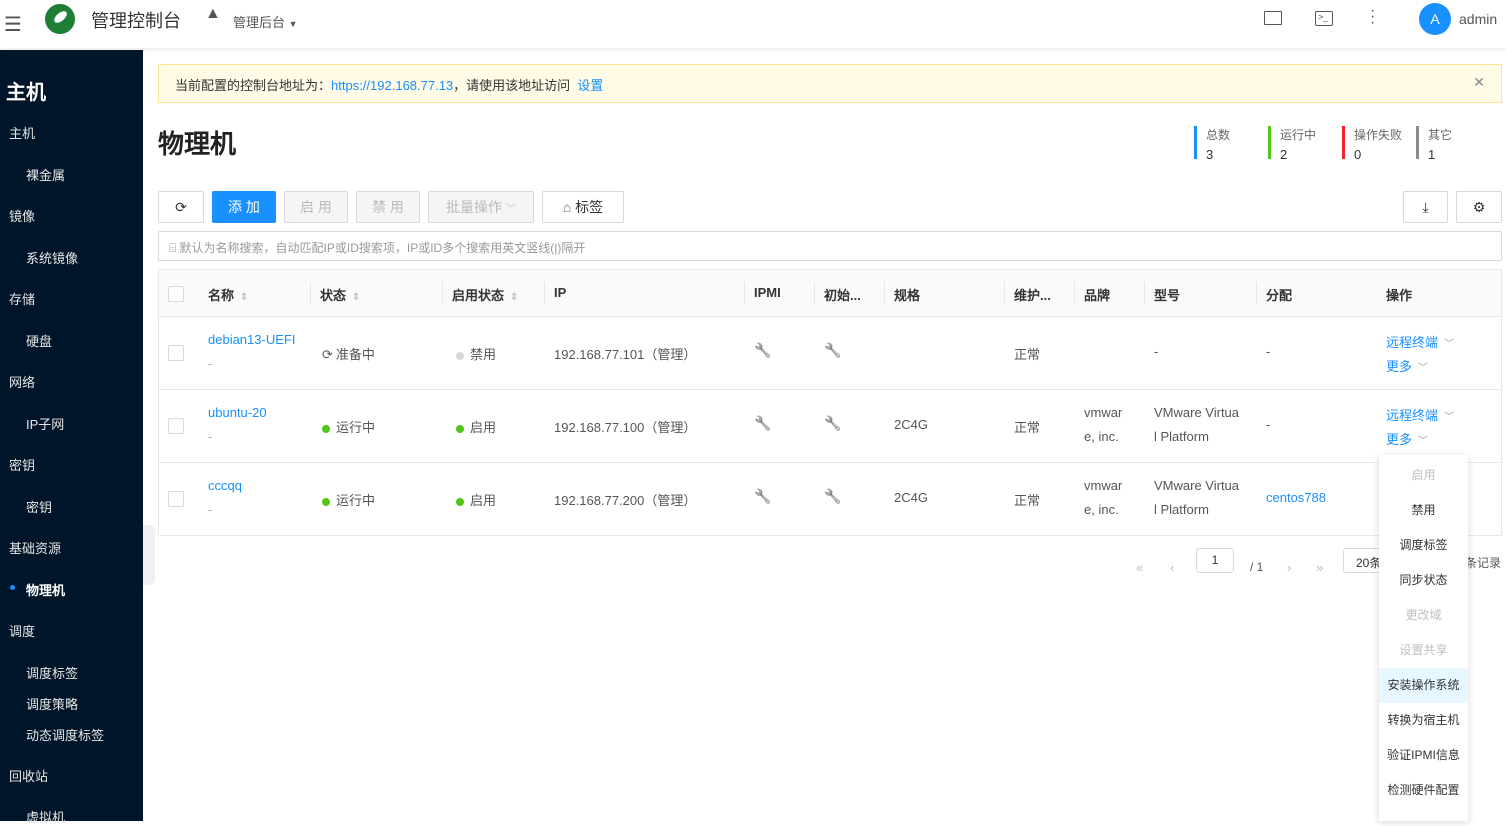  Describe the element at coordinates (1172, 567) in the screenshot. I see `prev-page-icon: ‹` at that location.